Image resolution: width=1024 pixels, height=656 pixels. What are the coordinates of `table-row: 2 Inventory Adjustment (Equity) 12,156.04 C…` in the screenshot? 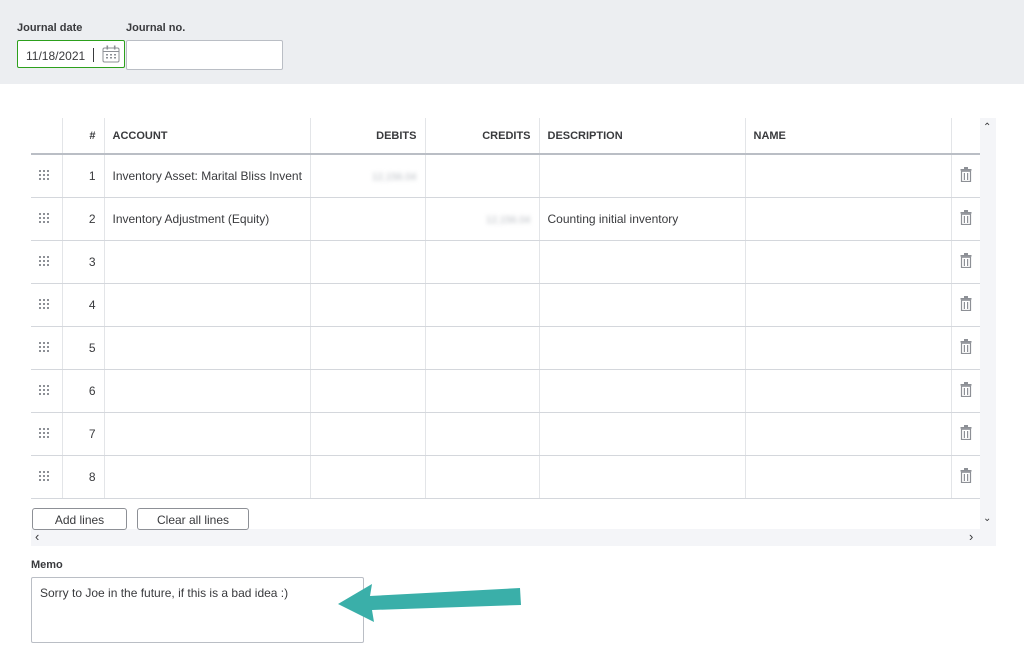 It's located at (505, 219).